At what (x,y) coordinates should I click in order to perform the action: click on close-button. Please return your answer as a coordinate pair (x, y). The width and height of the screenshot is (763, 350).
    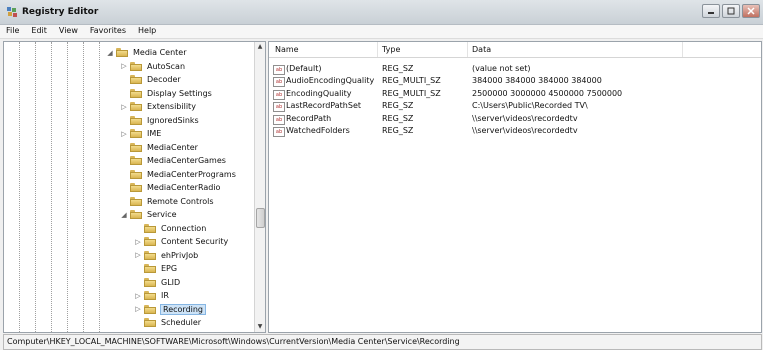
    Looking at the image, I should click on (751, 11).